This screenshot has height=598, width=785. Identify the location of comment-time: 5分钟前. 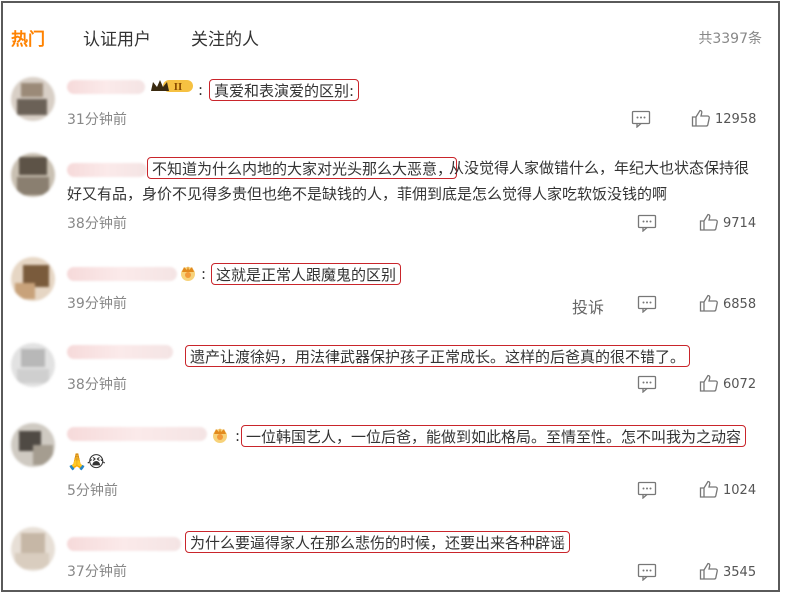
(92, 491).